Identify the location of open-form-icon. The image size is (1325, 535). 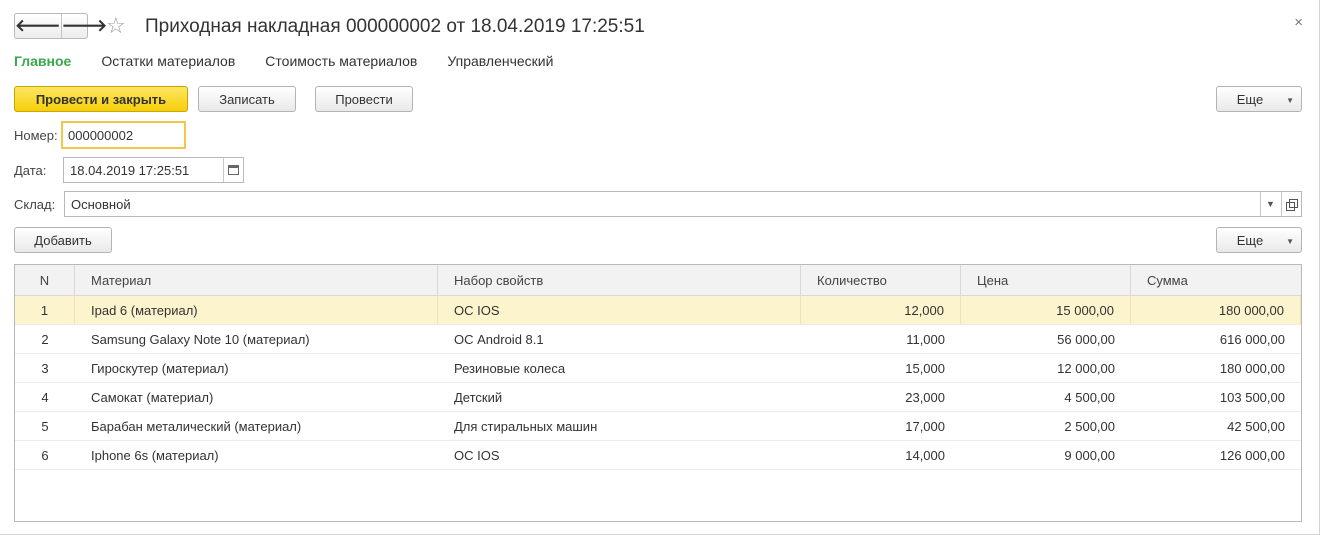
(1292, 205).